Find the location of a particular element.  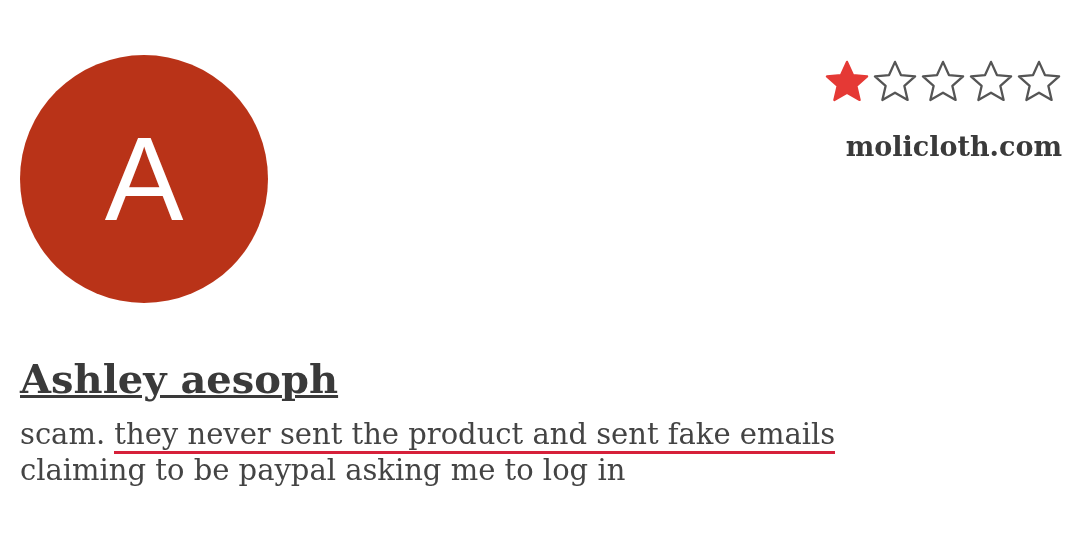

filled-star-icon is located at coordinates (847, 81).